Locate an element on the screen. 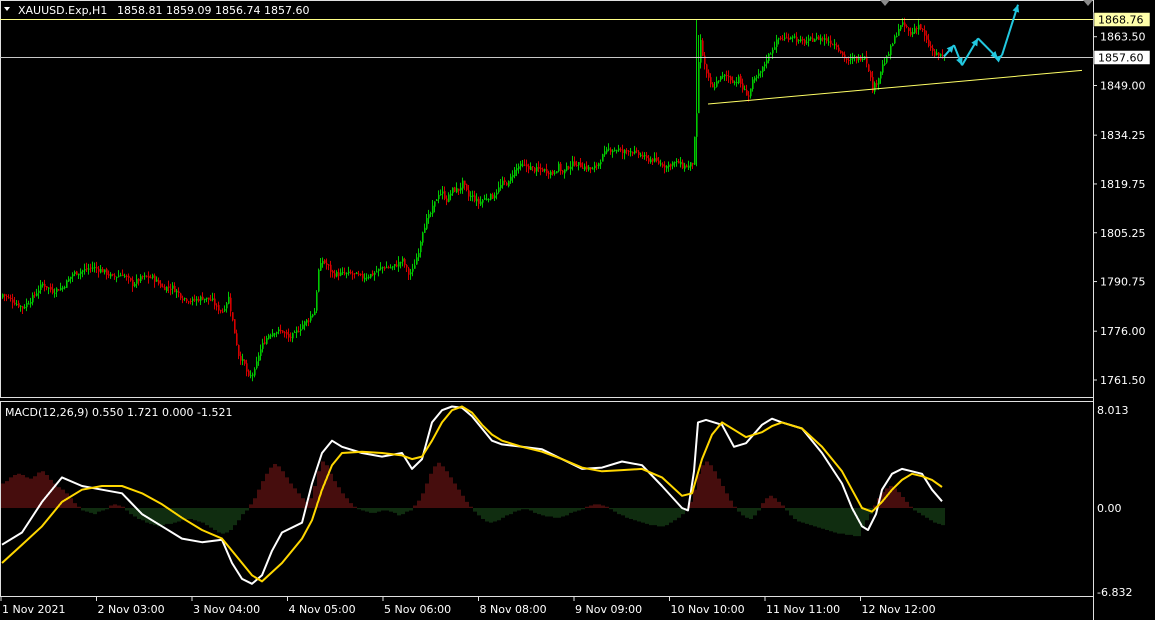 This screenshot has width=1155, height=620. time-tick-label: 10 Nov 10:00 is located at coordinates (708, 609).